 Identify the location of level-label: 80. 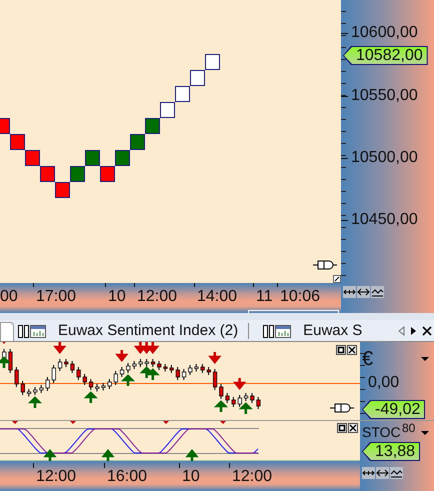
(409, 428).